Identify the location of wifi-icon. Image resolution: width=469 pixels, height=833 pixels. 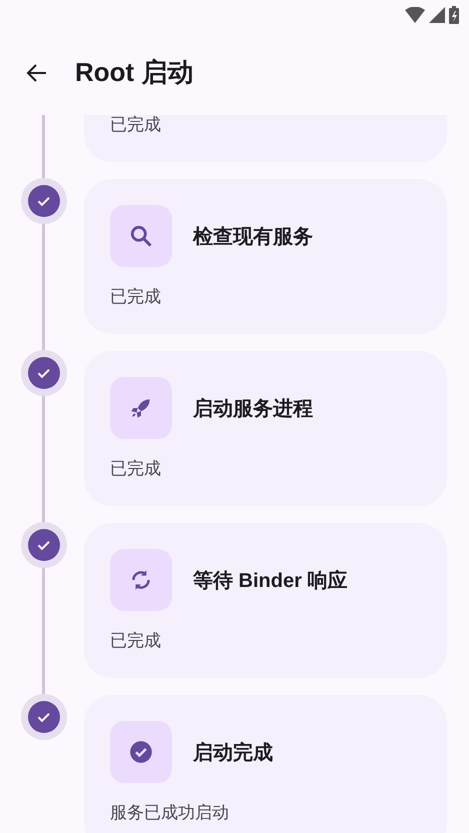
(415, 15).